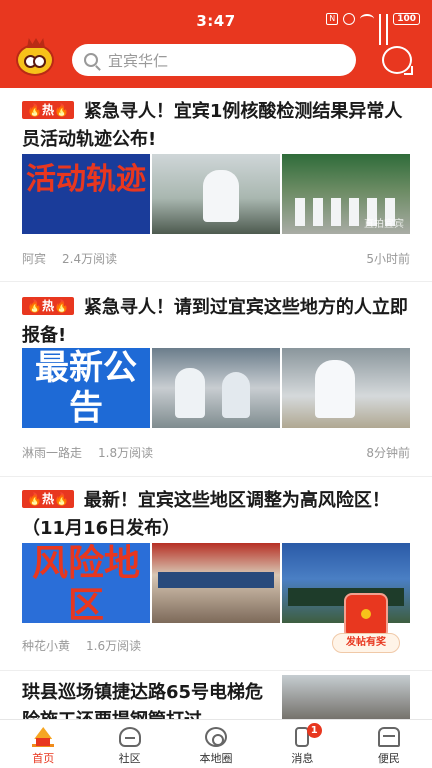 This screenshot has height=768, width=432. Describe the element at coordinates (129, 737) in the screenshot. I see `community-icon` at that location.